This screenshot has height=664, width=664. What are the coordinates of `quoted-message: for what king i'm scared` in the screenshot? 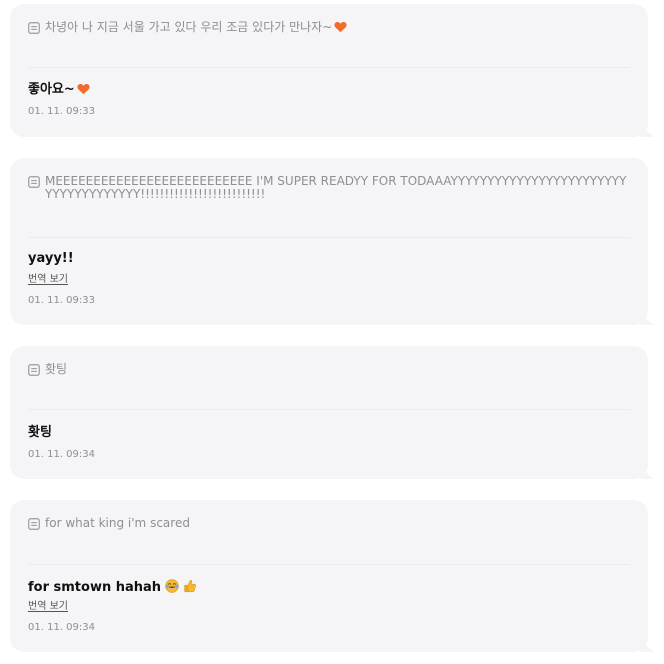 It's located at (329, 523).